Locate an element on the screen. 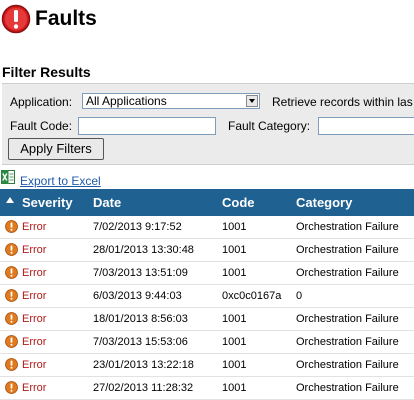  export-row: Export to Excel is located at coordinates (100, 179).